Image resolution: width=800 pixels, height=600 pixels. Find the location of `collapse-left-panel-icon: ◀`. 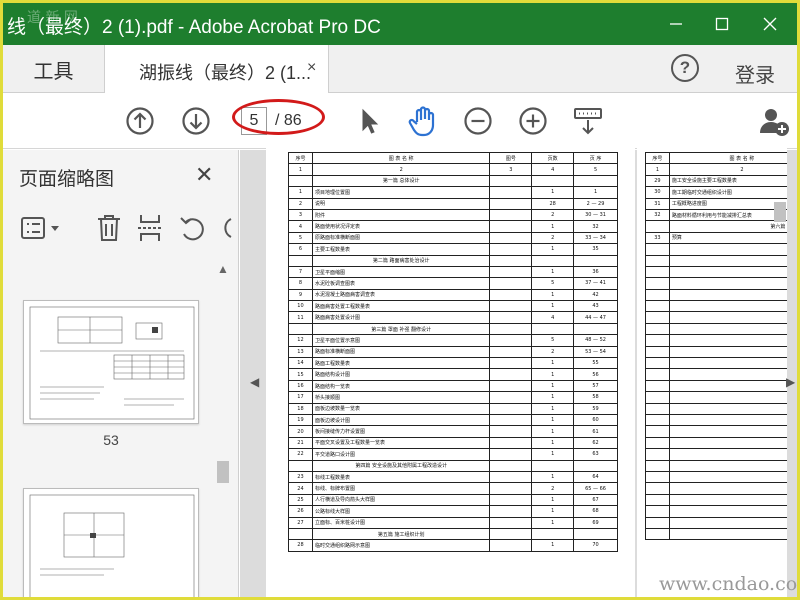

collapse-left-panel-icon: ◀ is located at coordinates (254, 382).